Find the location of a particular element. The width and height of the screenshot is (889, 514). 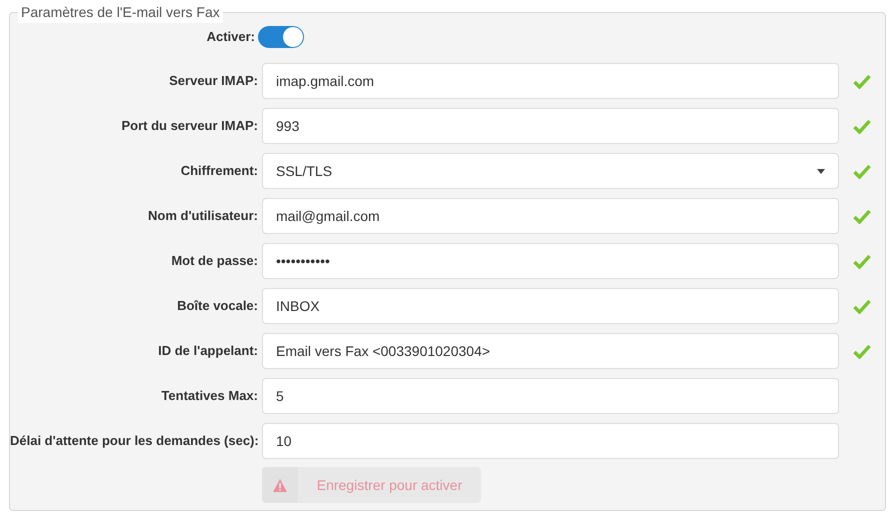

field-label: Serveur IMAP: is located at coordinates (213, 81).